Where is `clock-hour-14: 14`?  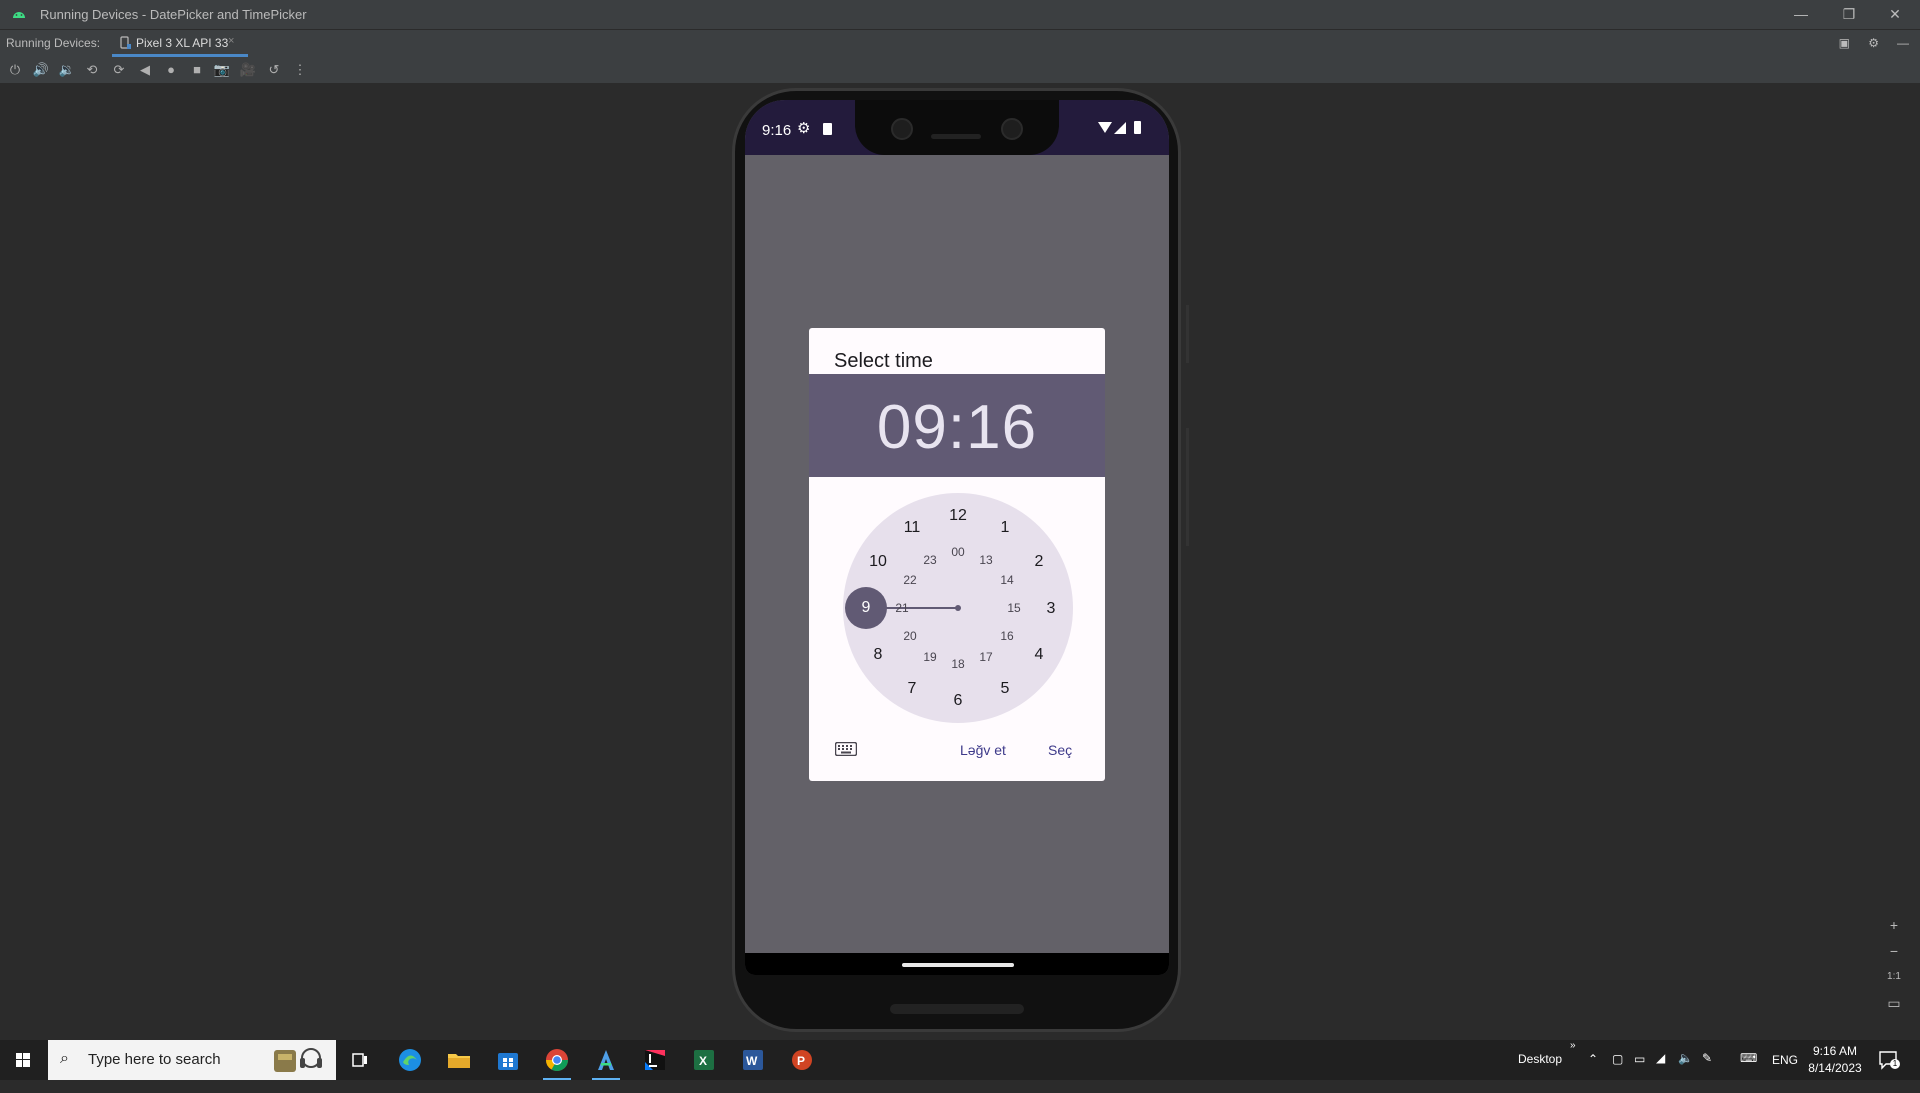 clock-hour-14: 14 is located at coordinates (1007, 580).